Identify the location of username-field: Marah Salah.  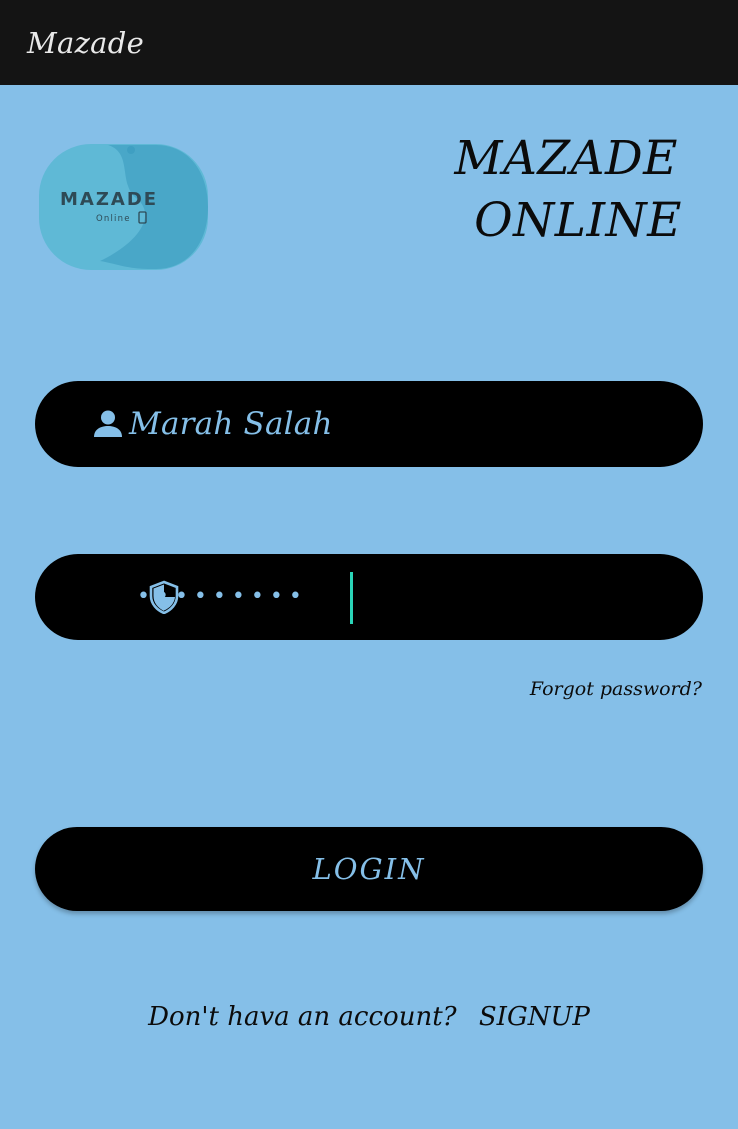
(369, 424).